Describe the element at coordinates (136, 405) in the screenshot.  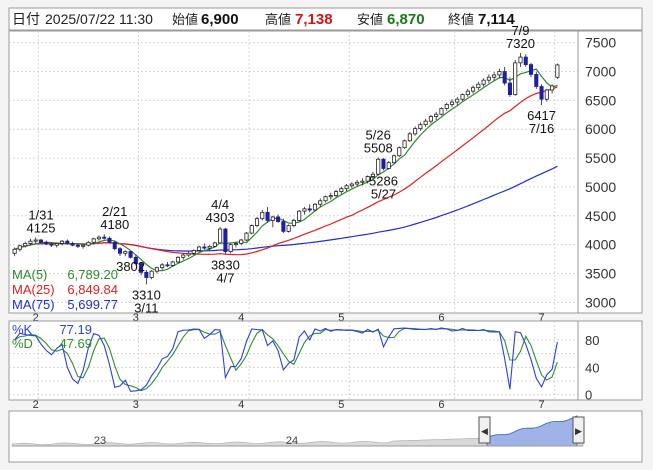
I see `month-tick-label: 3` at that location.